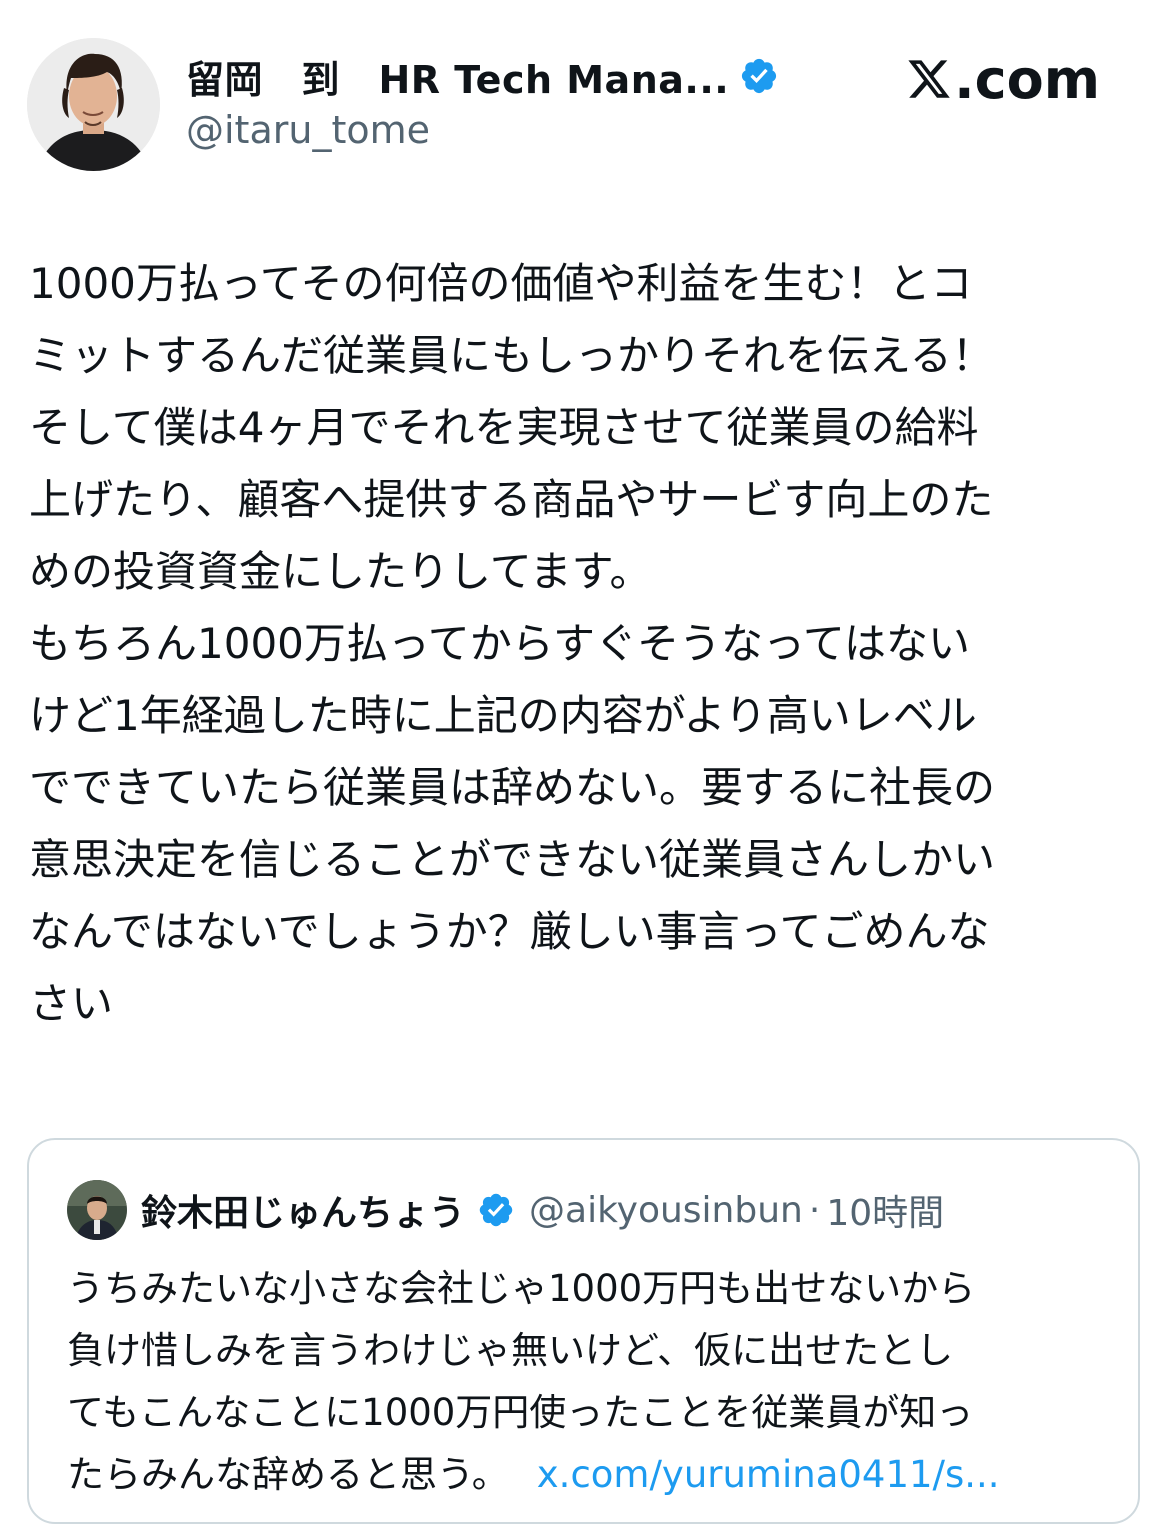 The height and width of the screenshot is (1527, 1170). Describe the element at coordinates (666, 1210) in the screenshot. I see `quoted-handle: @aikyousinbun` at that location.